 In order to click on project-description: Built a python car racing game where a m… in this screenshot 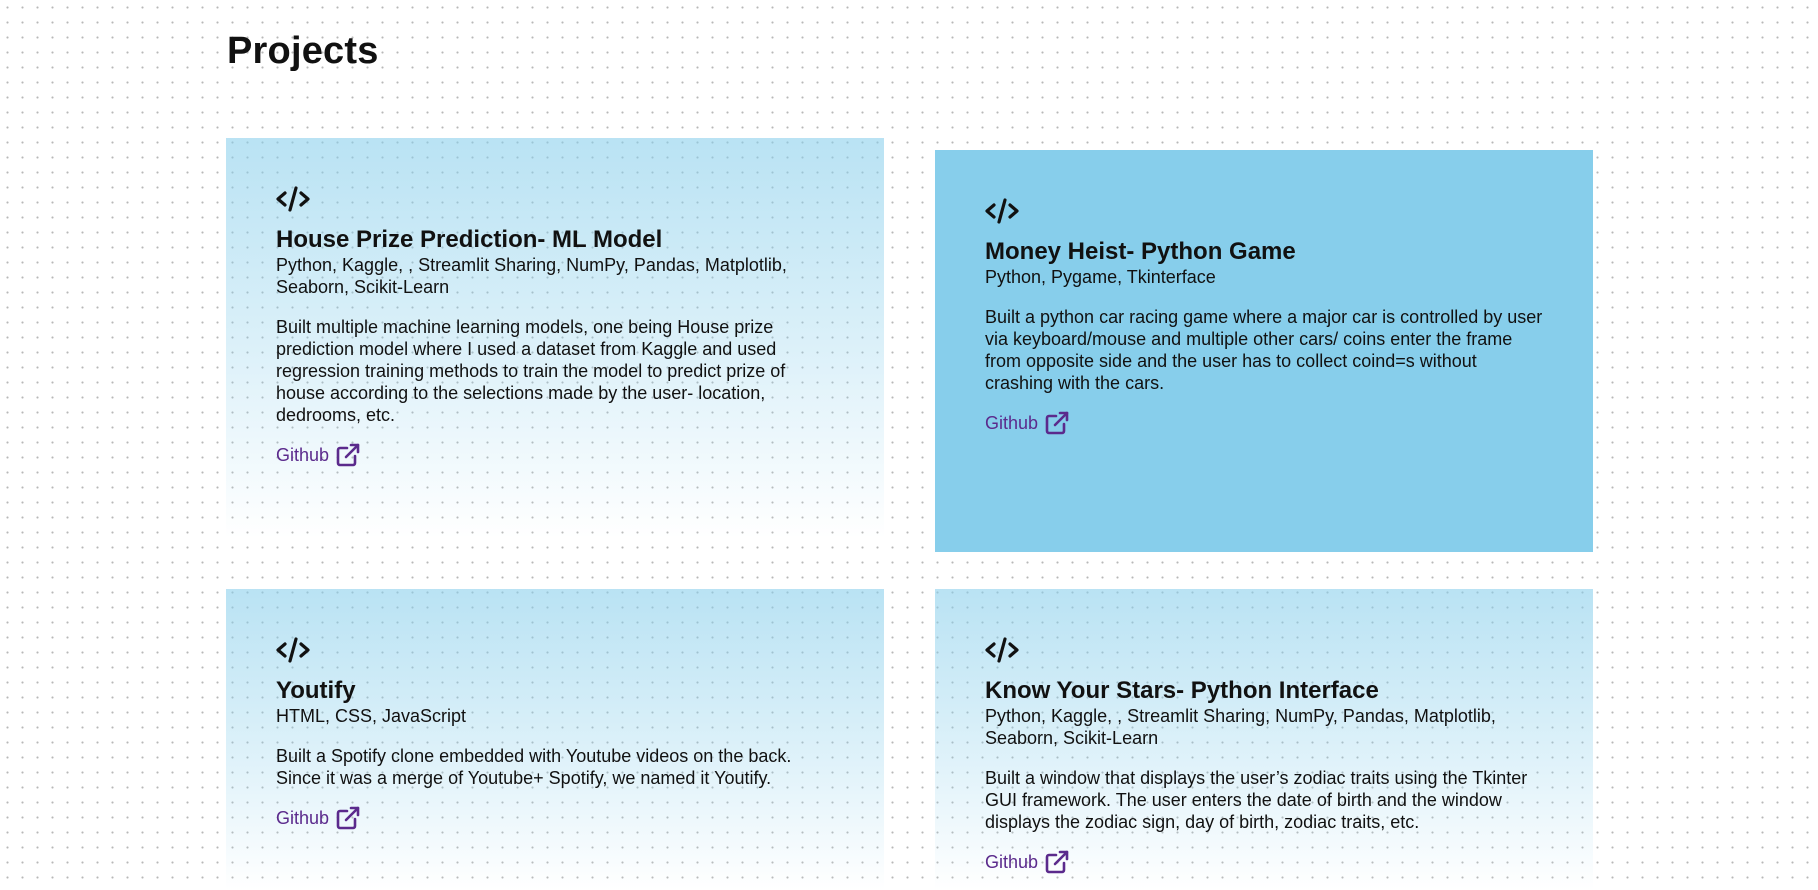, I will do `click(1264, 350)`.